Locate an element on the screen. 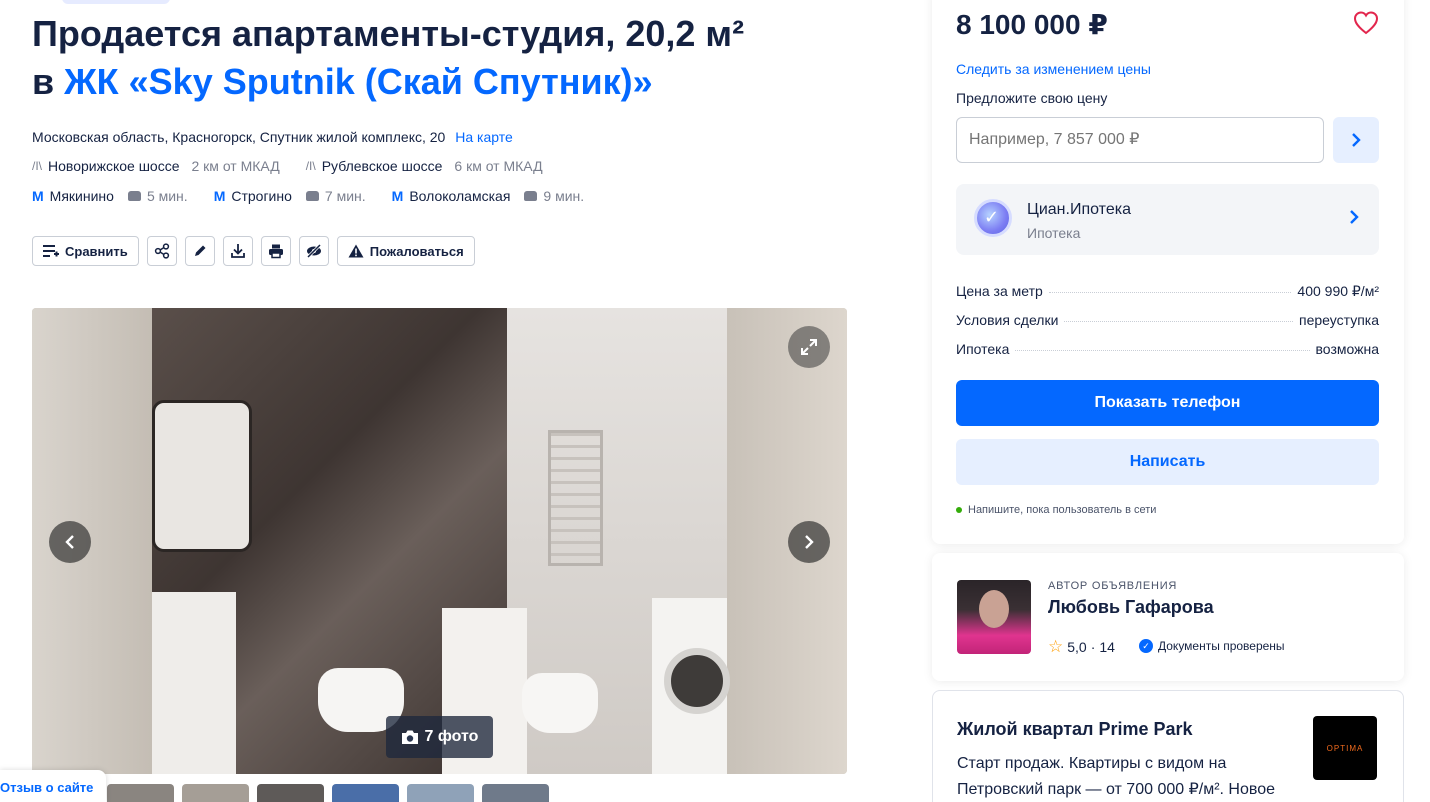  author-caption: Автор объявления is located at coordinates (1113, 586).